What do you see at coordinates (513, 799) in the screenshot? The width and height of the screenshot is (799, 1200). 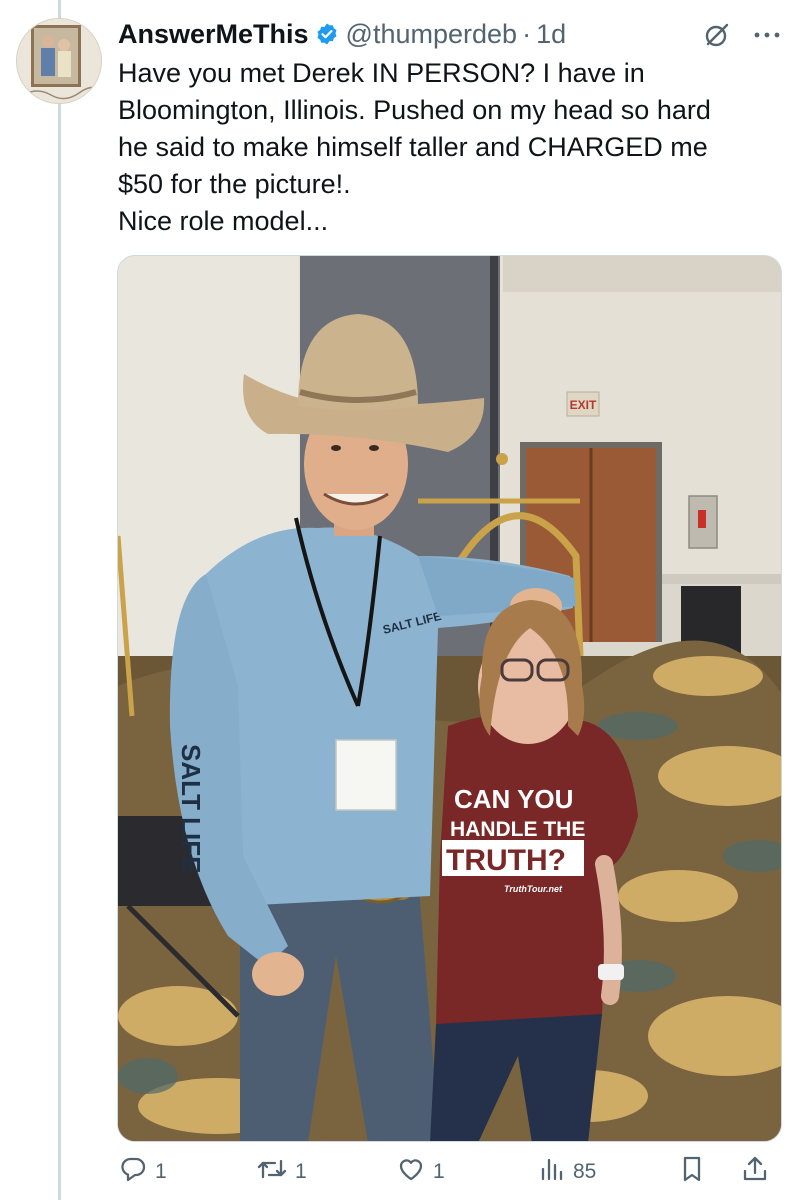 I see `tshirt-line: CAN YOU` at bounding box center [513, 799].